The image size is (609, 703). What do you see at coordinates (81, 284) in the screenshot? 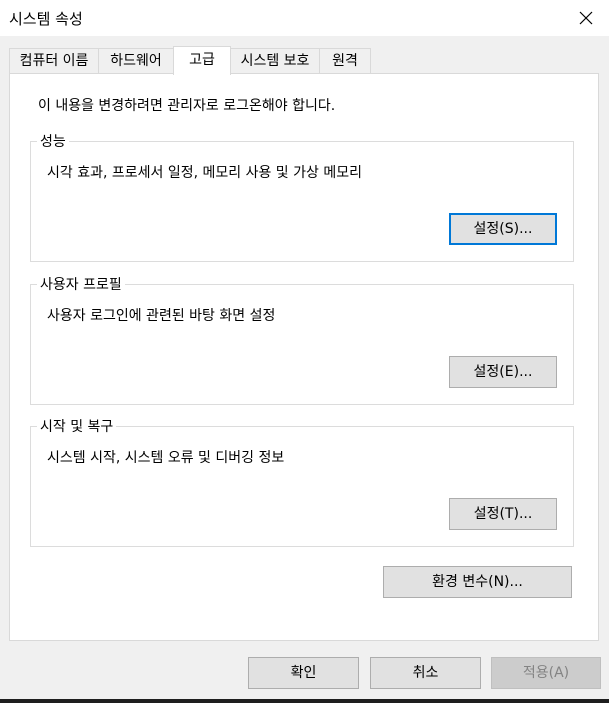
I see `user-profiles-label: 사용자 프로필` at bounding box center [81, 284].